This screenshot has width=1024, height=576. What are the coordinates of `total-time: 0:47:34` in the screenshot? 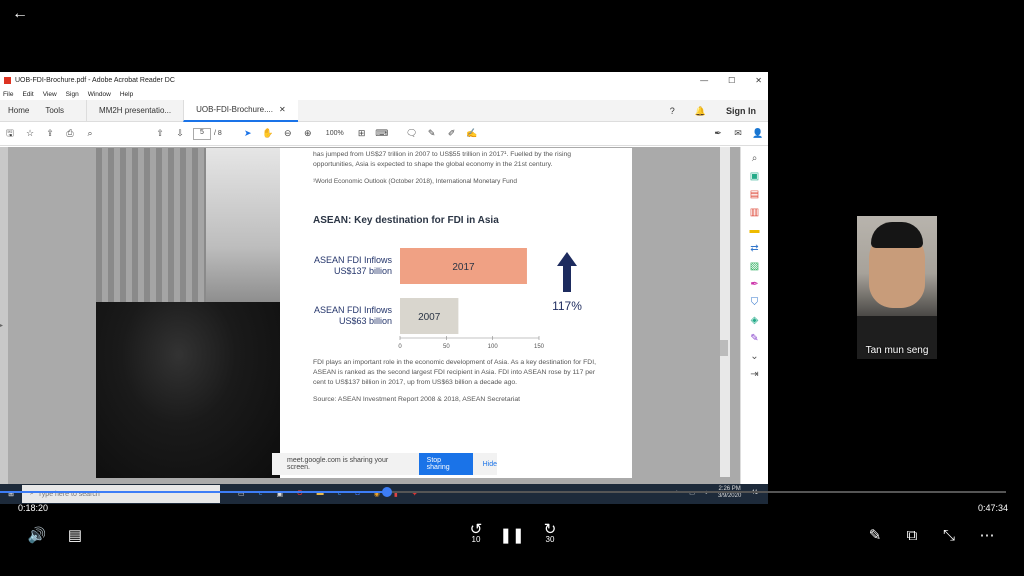 It's located at (993, 508).